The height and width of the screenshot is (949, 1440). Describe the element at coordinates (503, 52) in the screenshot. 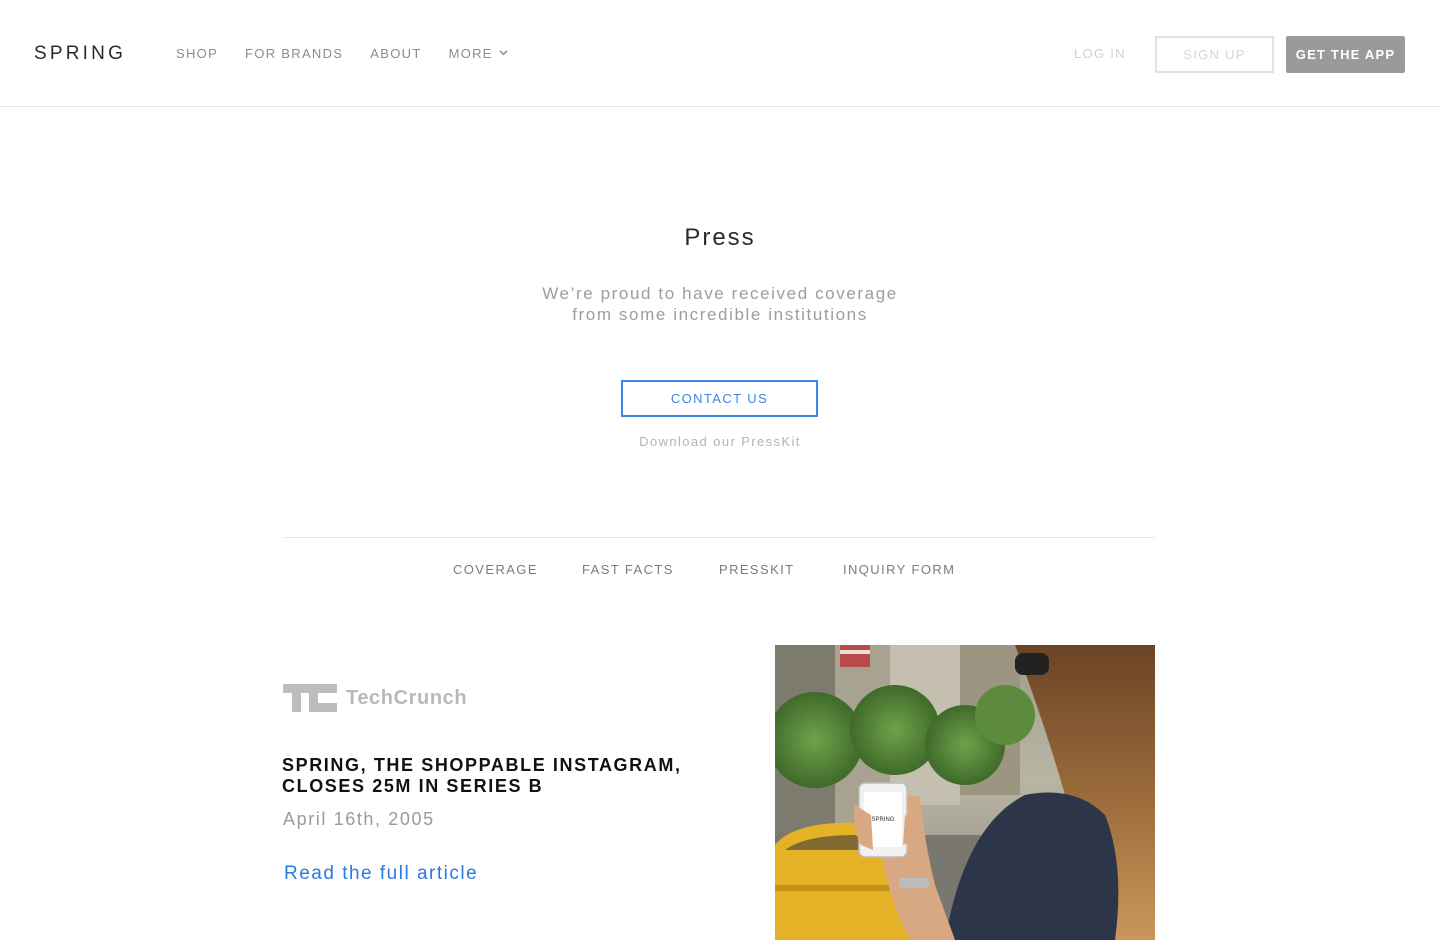

I see `chevron-down-icon` at that location.